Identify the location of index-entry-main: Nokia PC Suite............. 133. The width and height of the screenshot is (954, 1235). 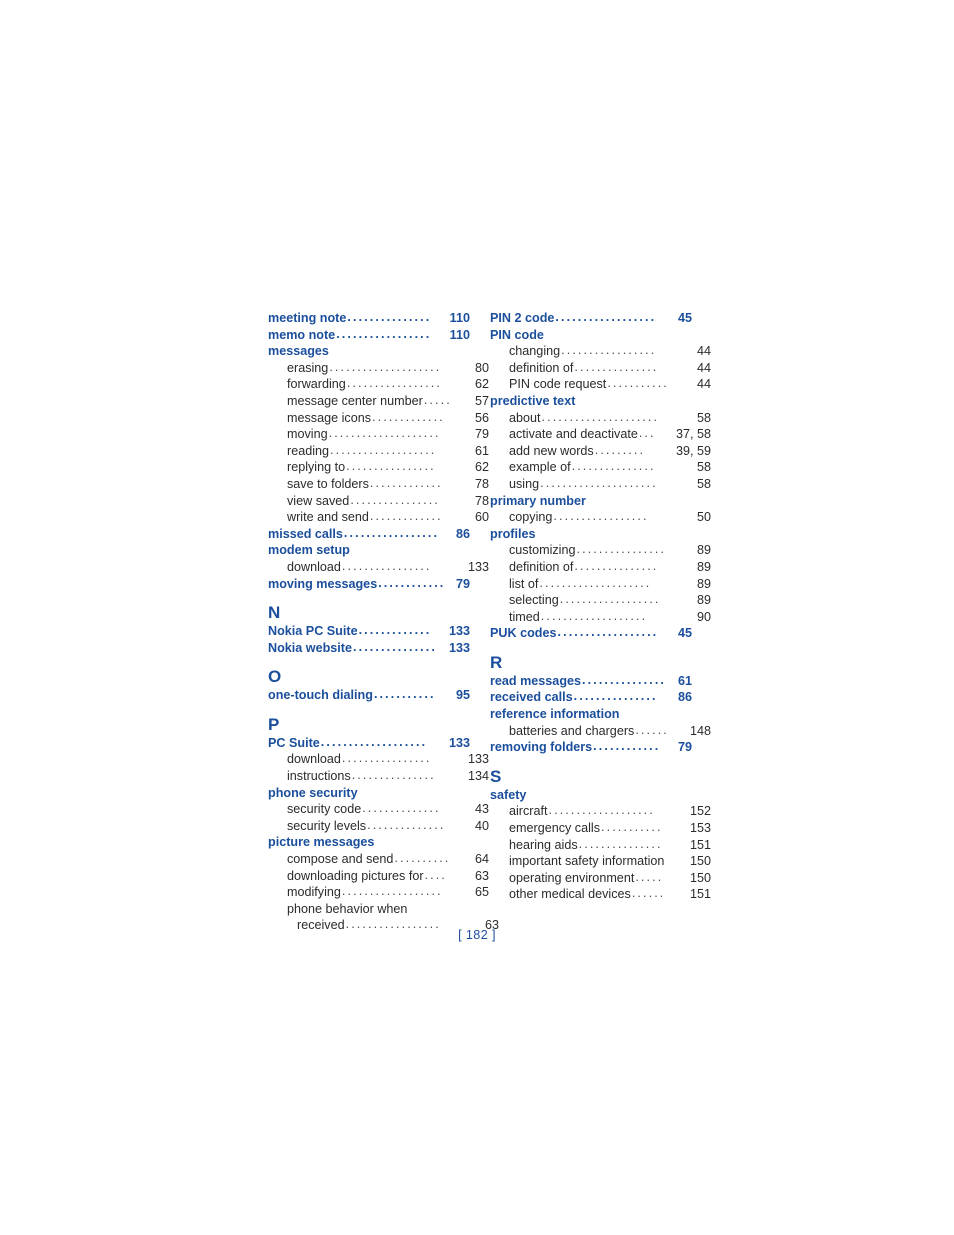
(369, 631).